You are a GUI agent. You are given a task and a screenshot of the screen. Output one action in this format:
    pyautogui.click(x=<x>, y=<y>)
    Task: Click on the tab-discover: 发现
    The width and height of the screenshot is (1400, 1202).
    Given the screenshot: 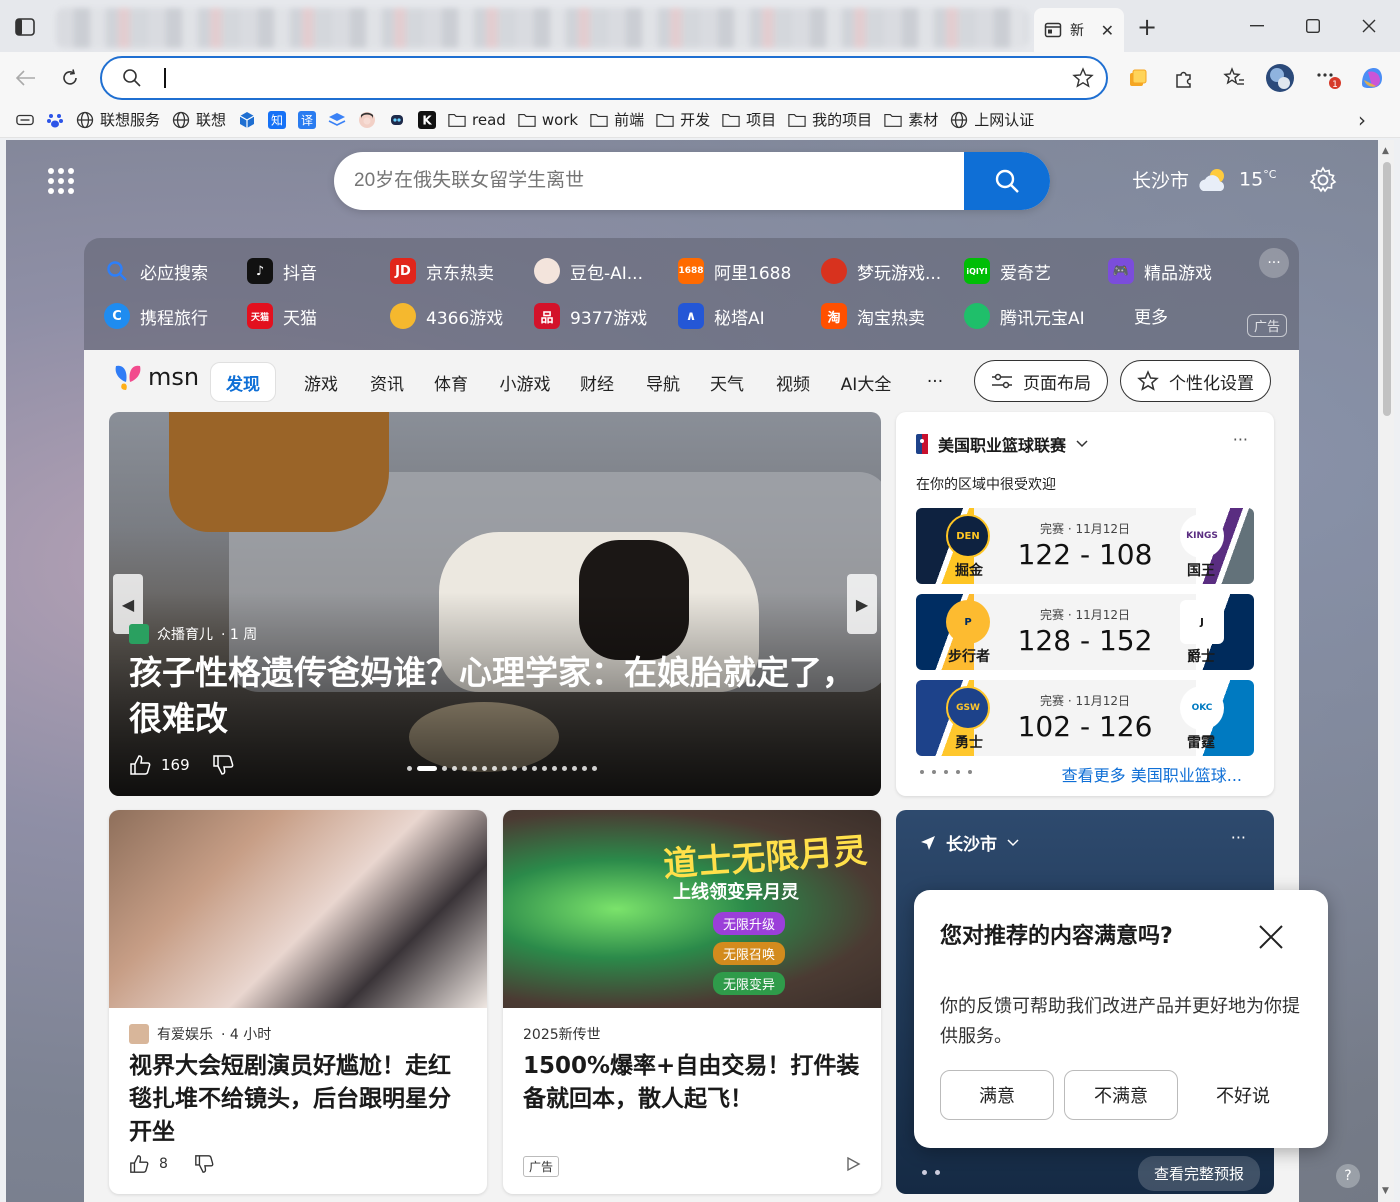 What is the action you would take?
    pyautogui.click(x=243, y=382)
    